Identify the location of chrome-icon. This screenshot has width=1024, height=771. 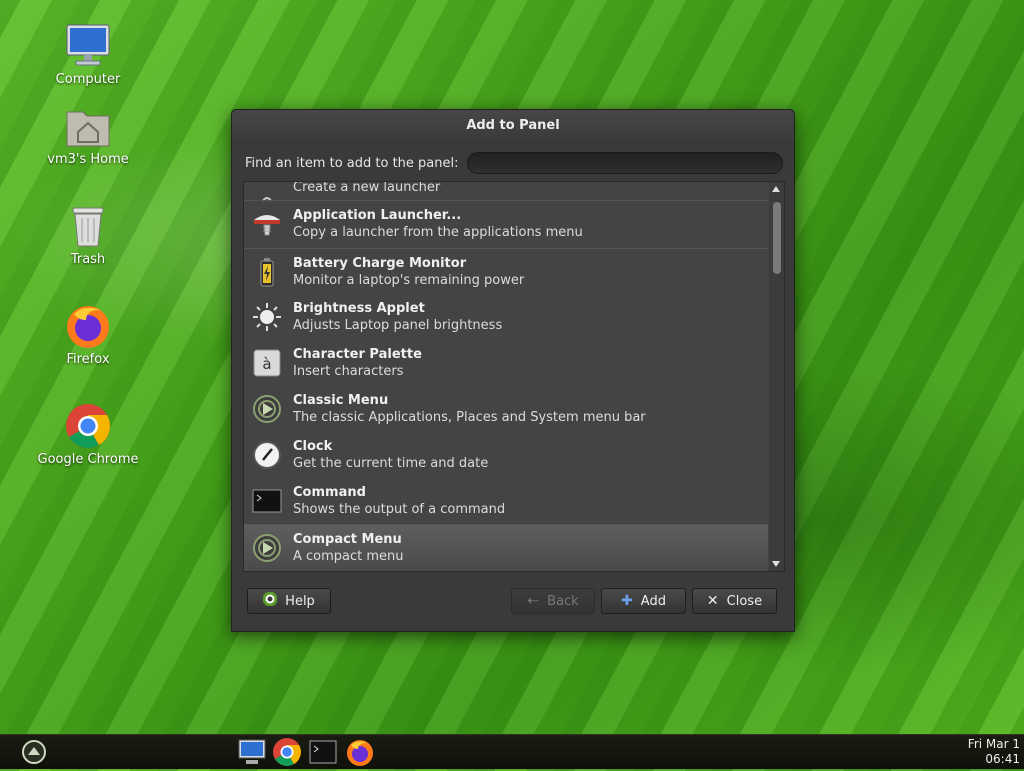
(88, 426).